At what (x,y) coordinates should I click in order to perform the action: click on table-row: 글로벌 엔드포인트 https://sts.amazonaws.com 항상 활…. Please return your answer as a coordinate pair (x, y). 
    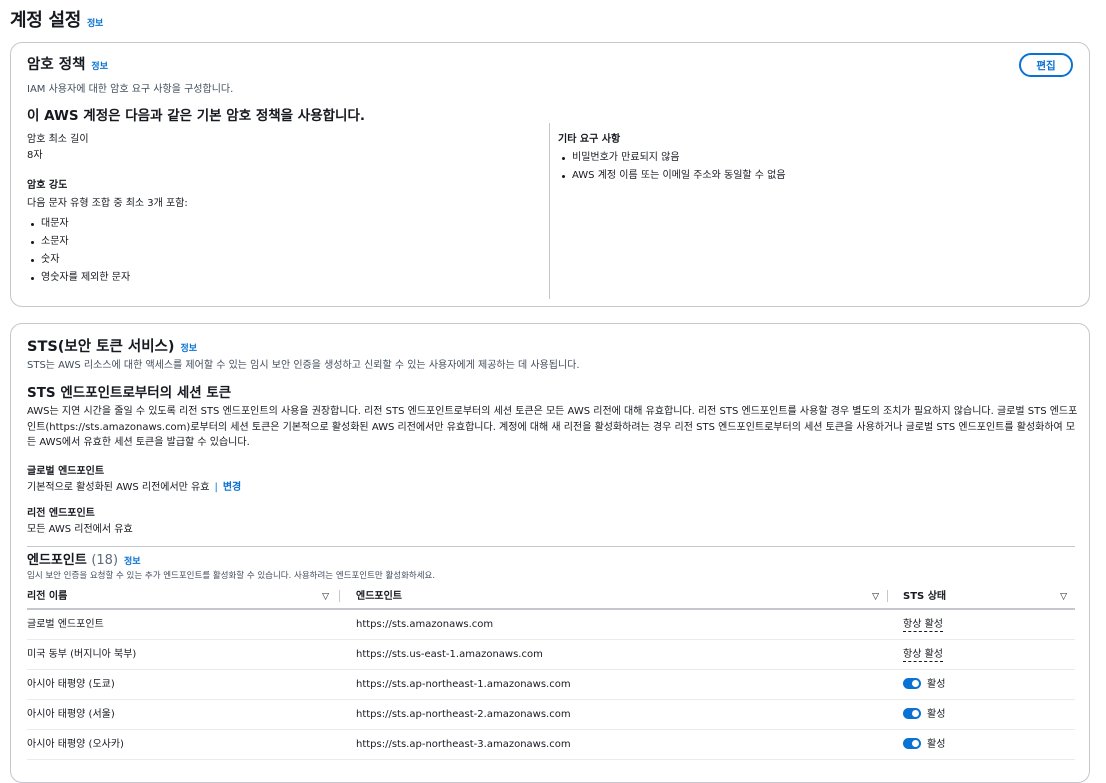
    Looking at the image, I should click on (551, 625).